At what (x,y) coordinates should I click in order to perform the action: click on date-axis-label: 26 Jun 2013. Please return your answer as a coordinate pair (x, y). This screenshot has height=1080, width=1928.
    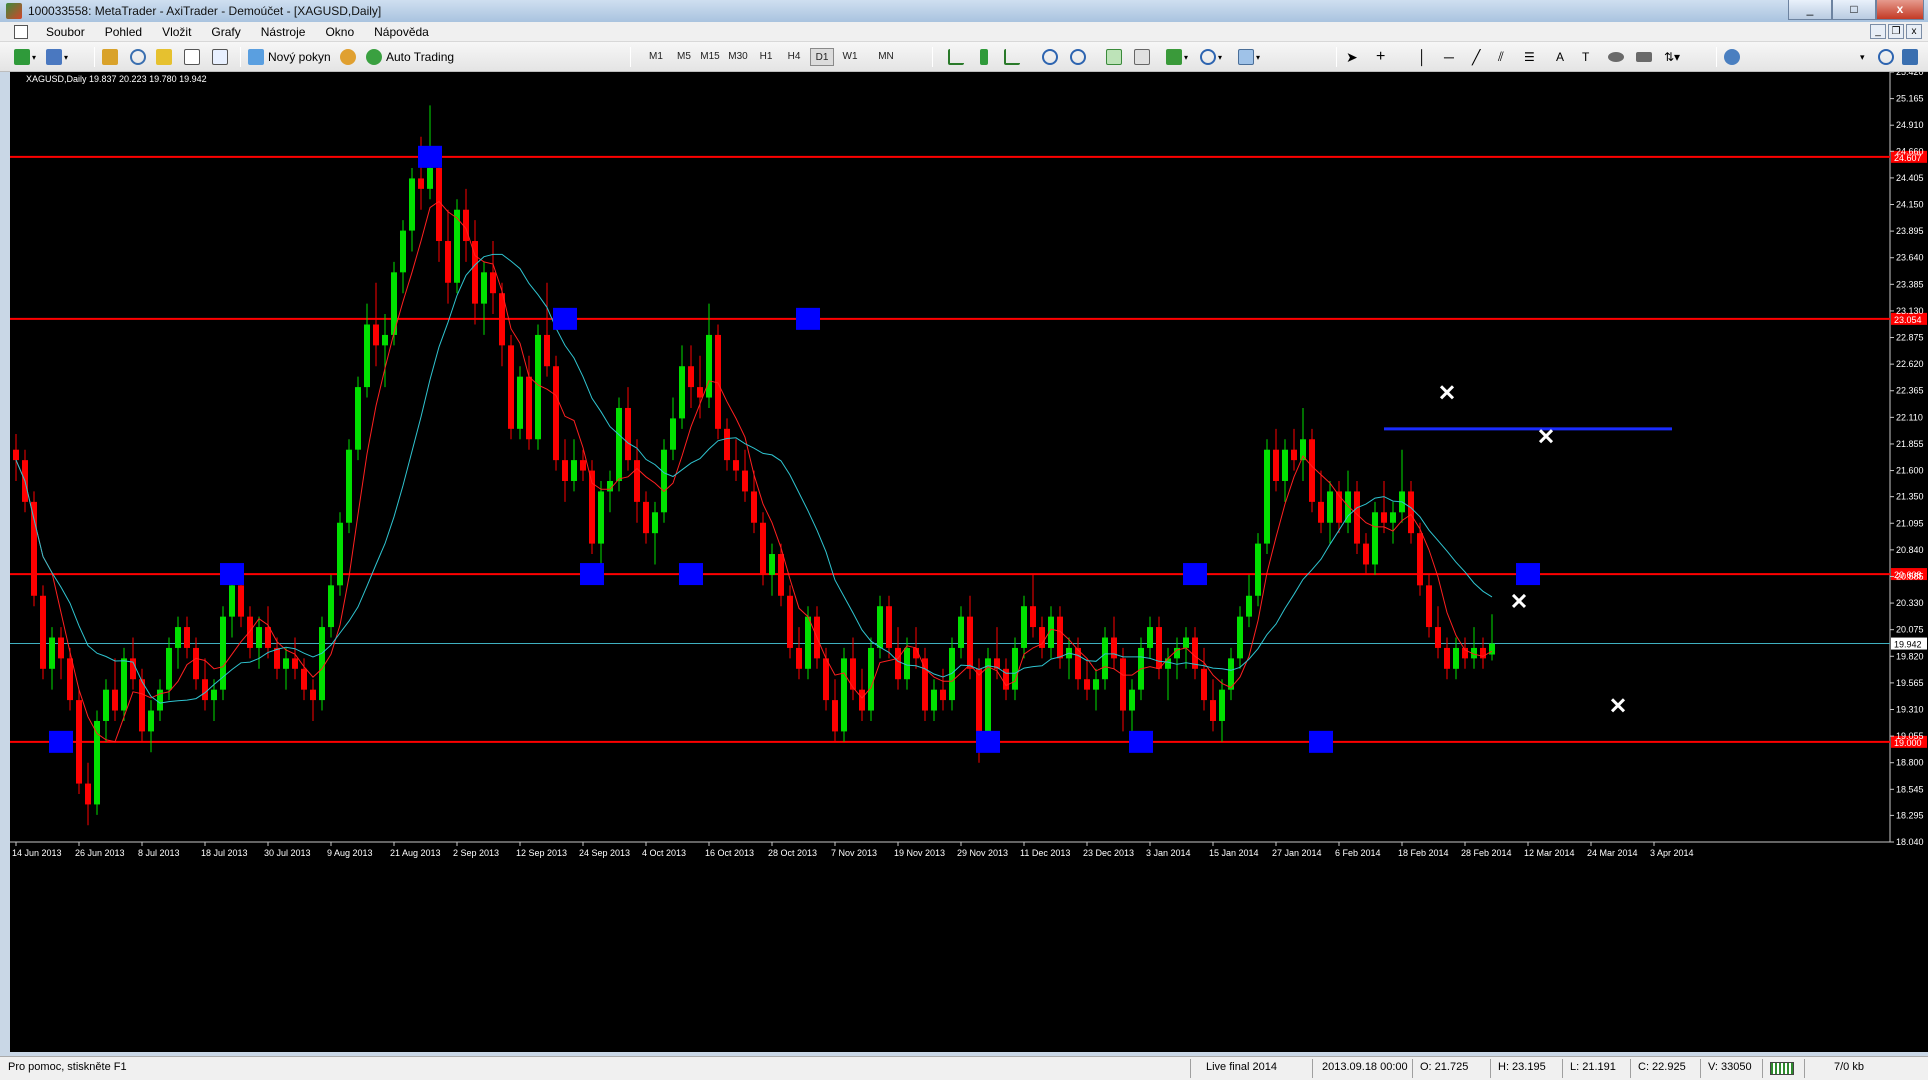
    Looking at the image, I should click on (100, 853).